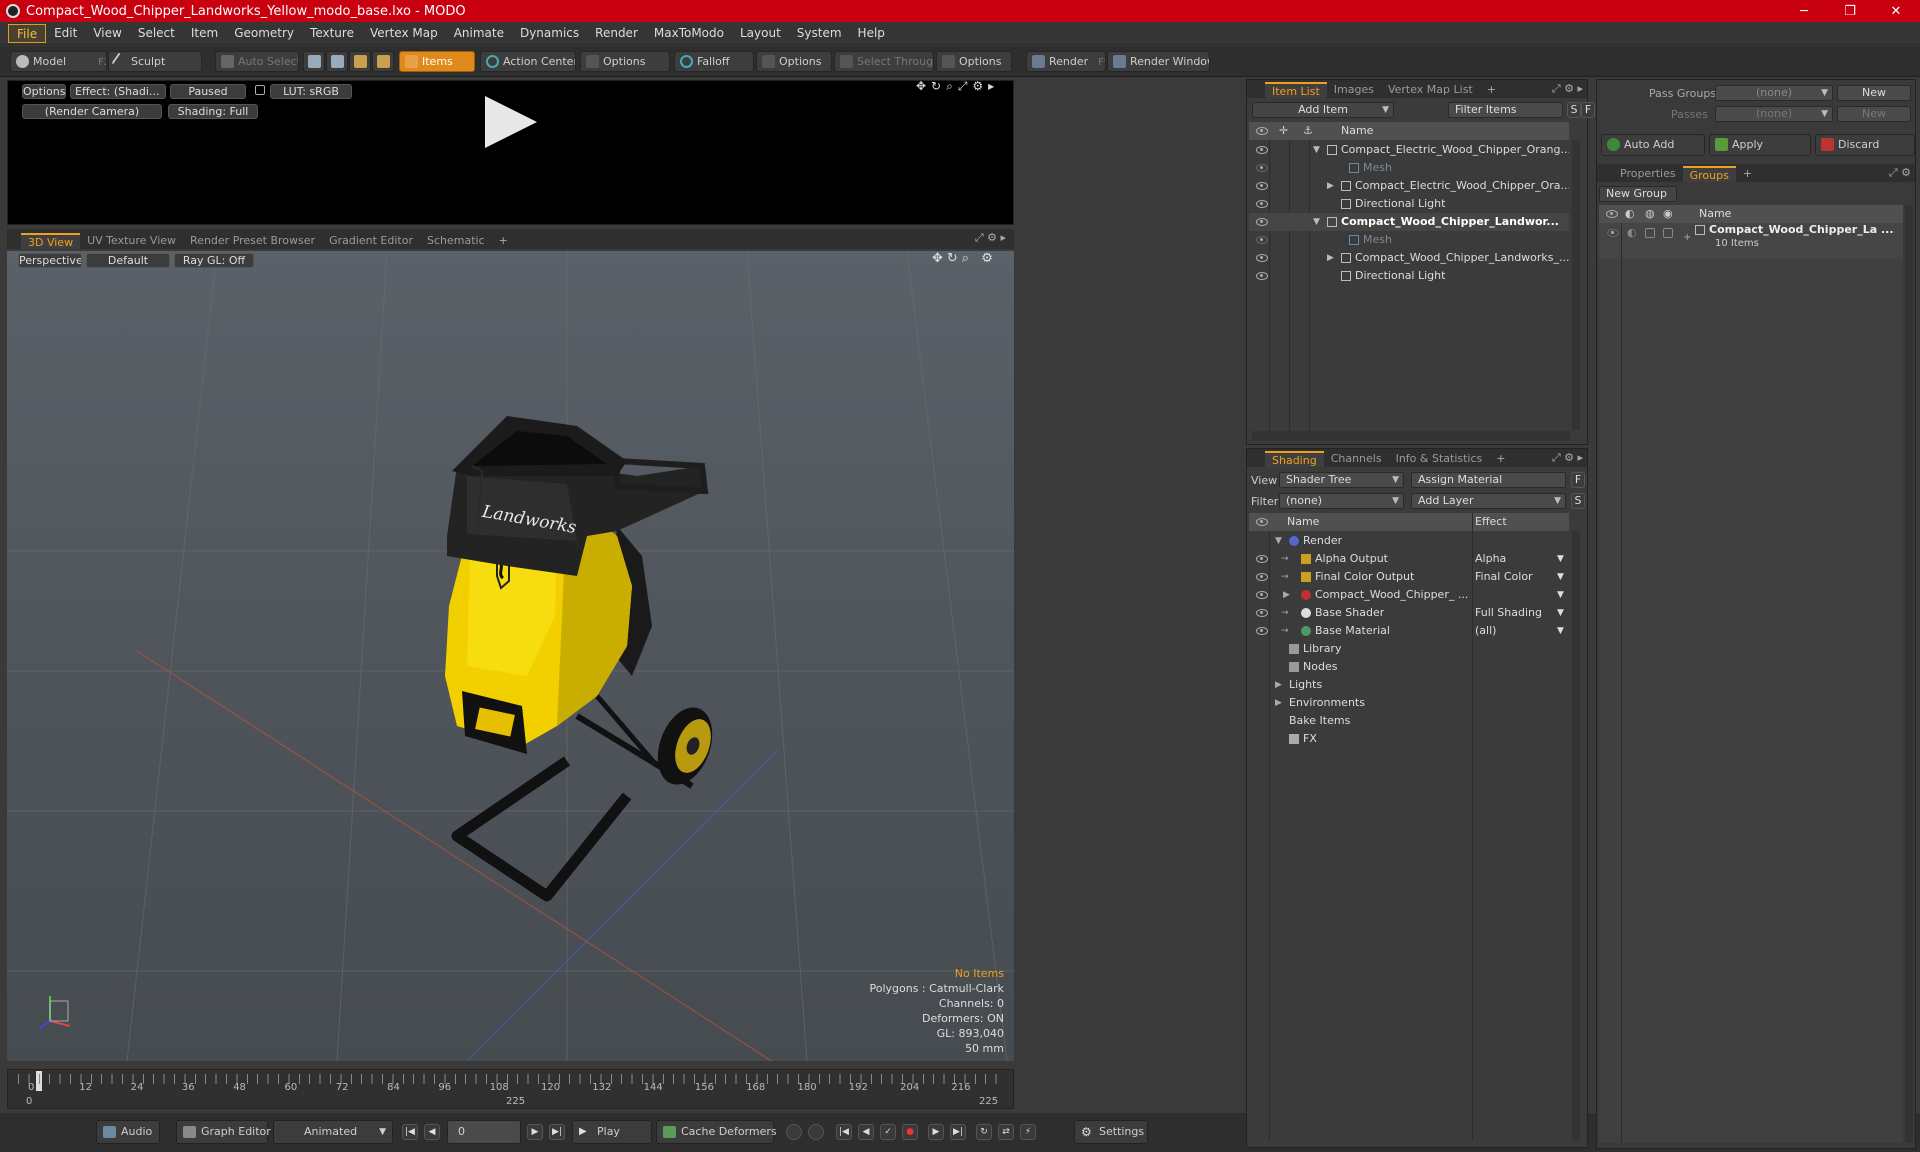  Describe the element at coordinates (1296, 90) in the screenshot. I see `tab-item-list: Item List` at that location.